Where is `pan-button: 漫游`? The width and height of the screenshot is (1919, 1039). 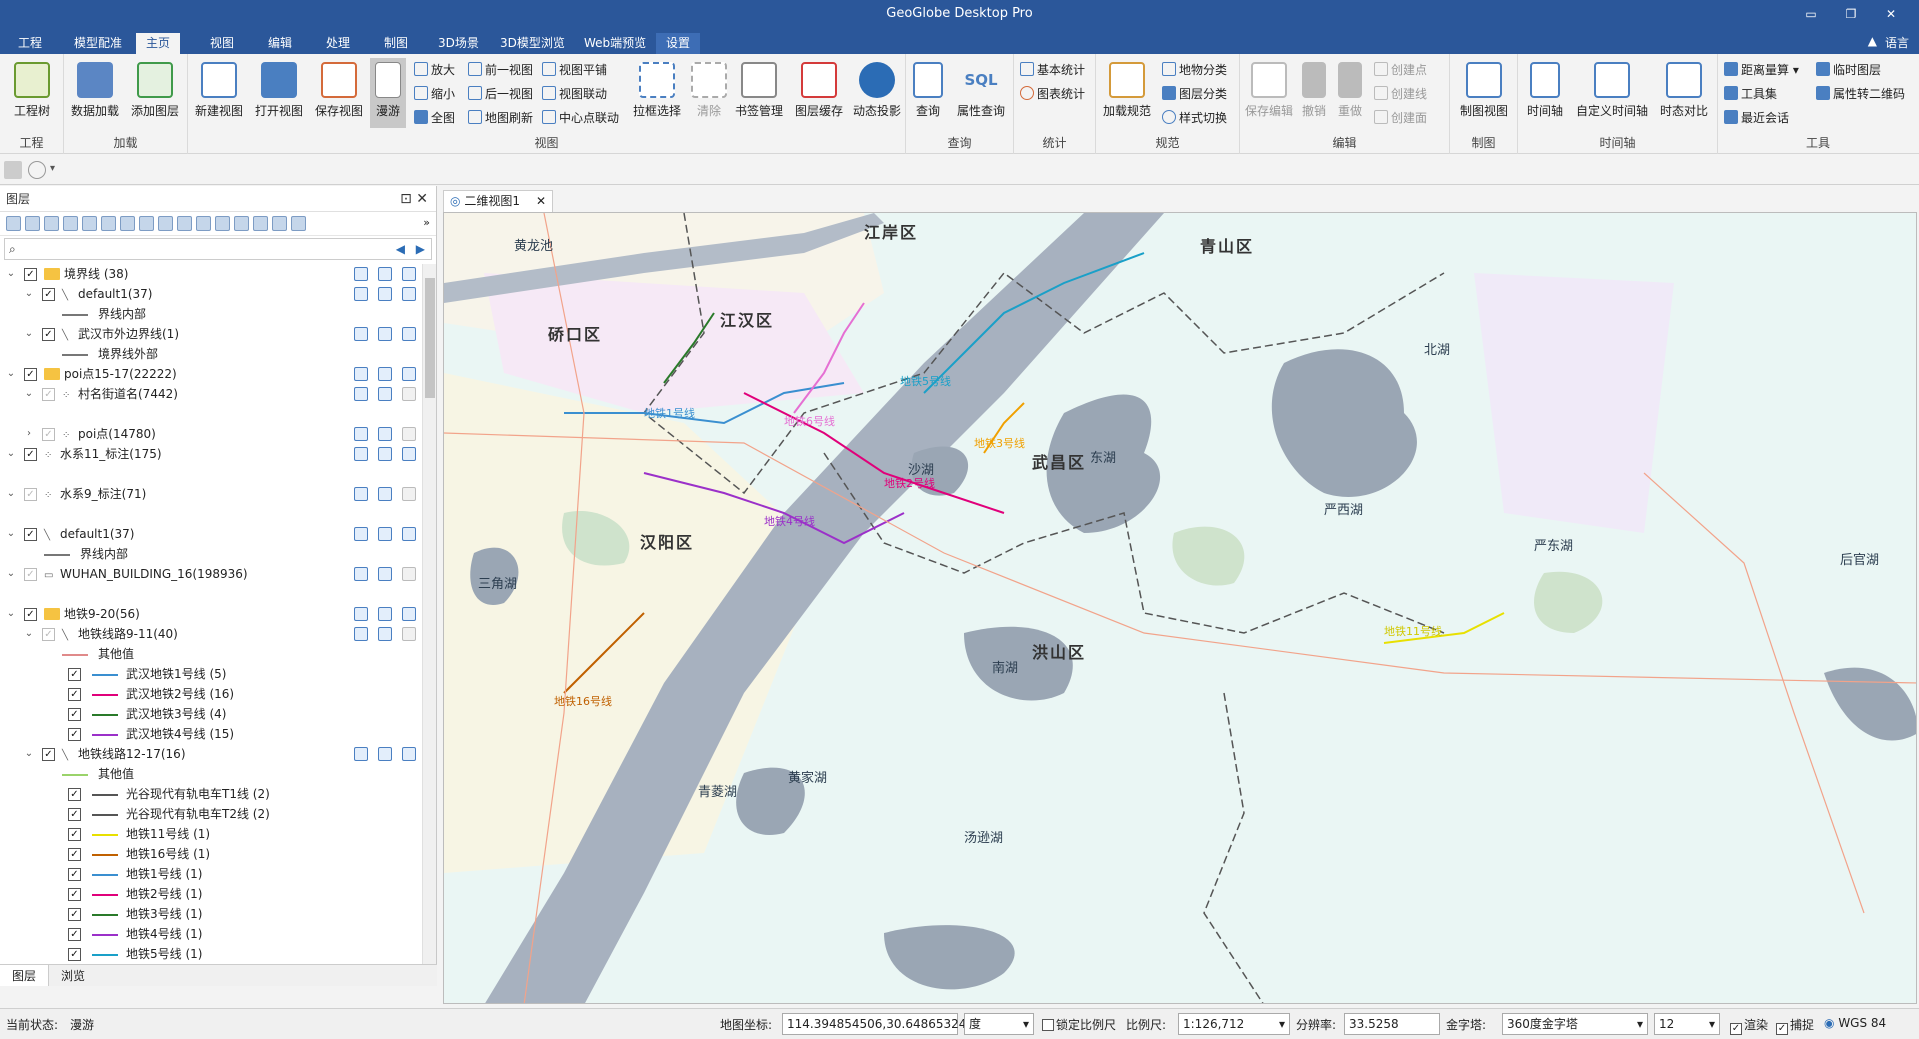
pan-button: 漫游 is located at coordinates (388, 93).